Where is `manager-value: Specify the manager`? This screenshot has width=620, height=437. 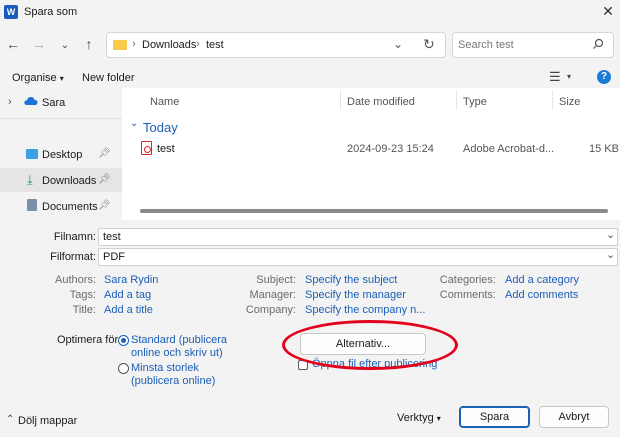
manager-value: Specify the manager is located at coordinates (355, 295).